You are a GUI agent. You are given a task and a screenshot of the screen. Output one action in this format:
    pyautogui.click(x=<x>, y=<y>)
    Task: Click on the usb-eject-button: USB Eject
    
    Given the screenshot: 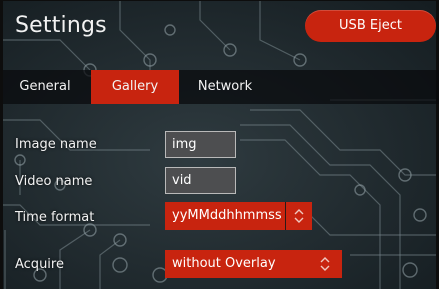 What is the action you would take?
    pyautogui.click(x=370, y=26)
    